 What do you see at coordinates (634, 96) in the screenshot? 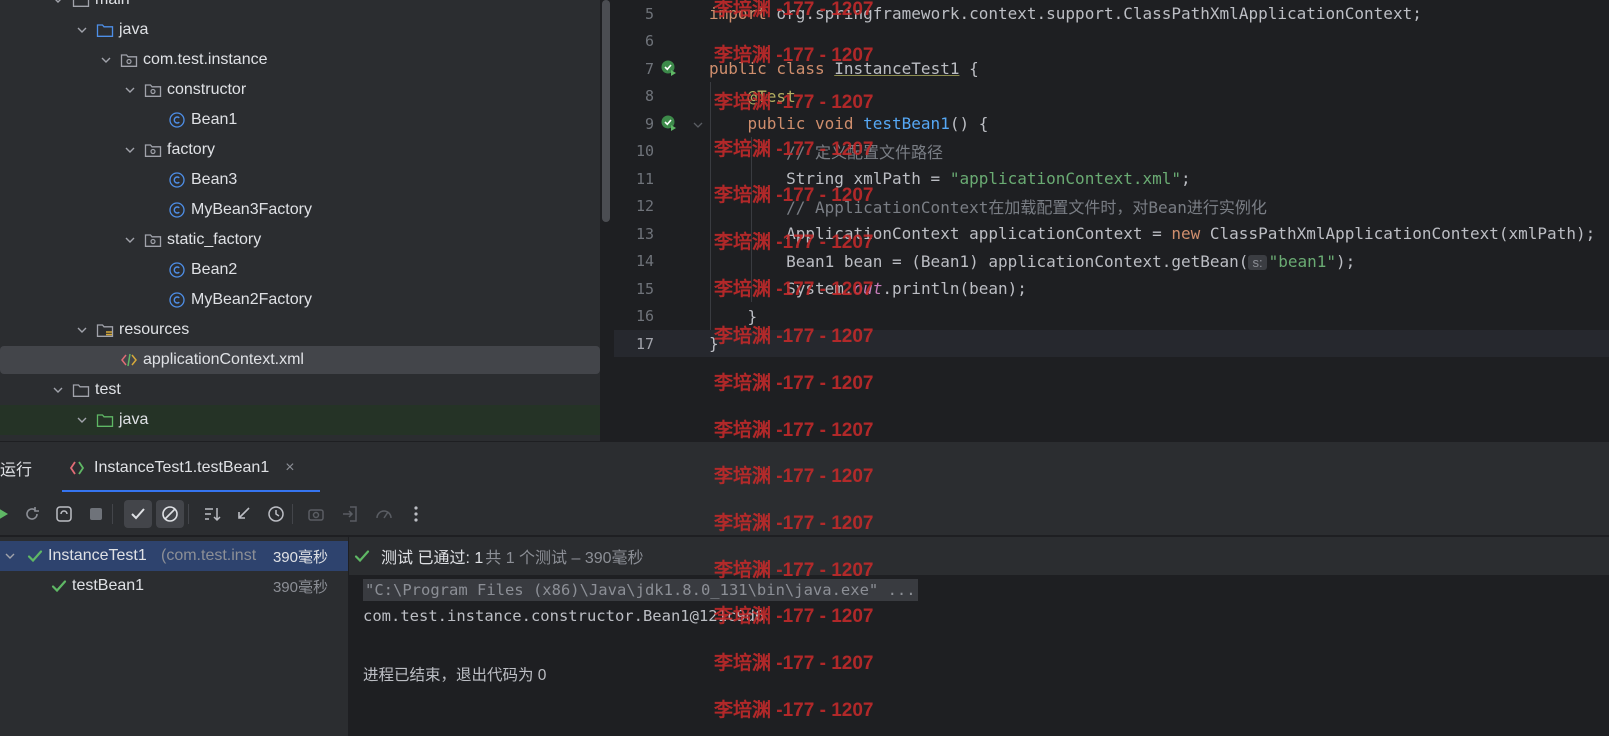
I see `line-number: 8` at bounding box center [634, 96].